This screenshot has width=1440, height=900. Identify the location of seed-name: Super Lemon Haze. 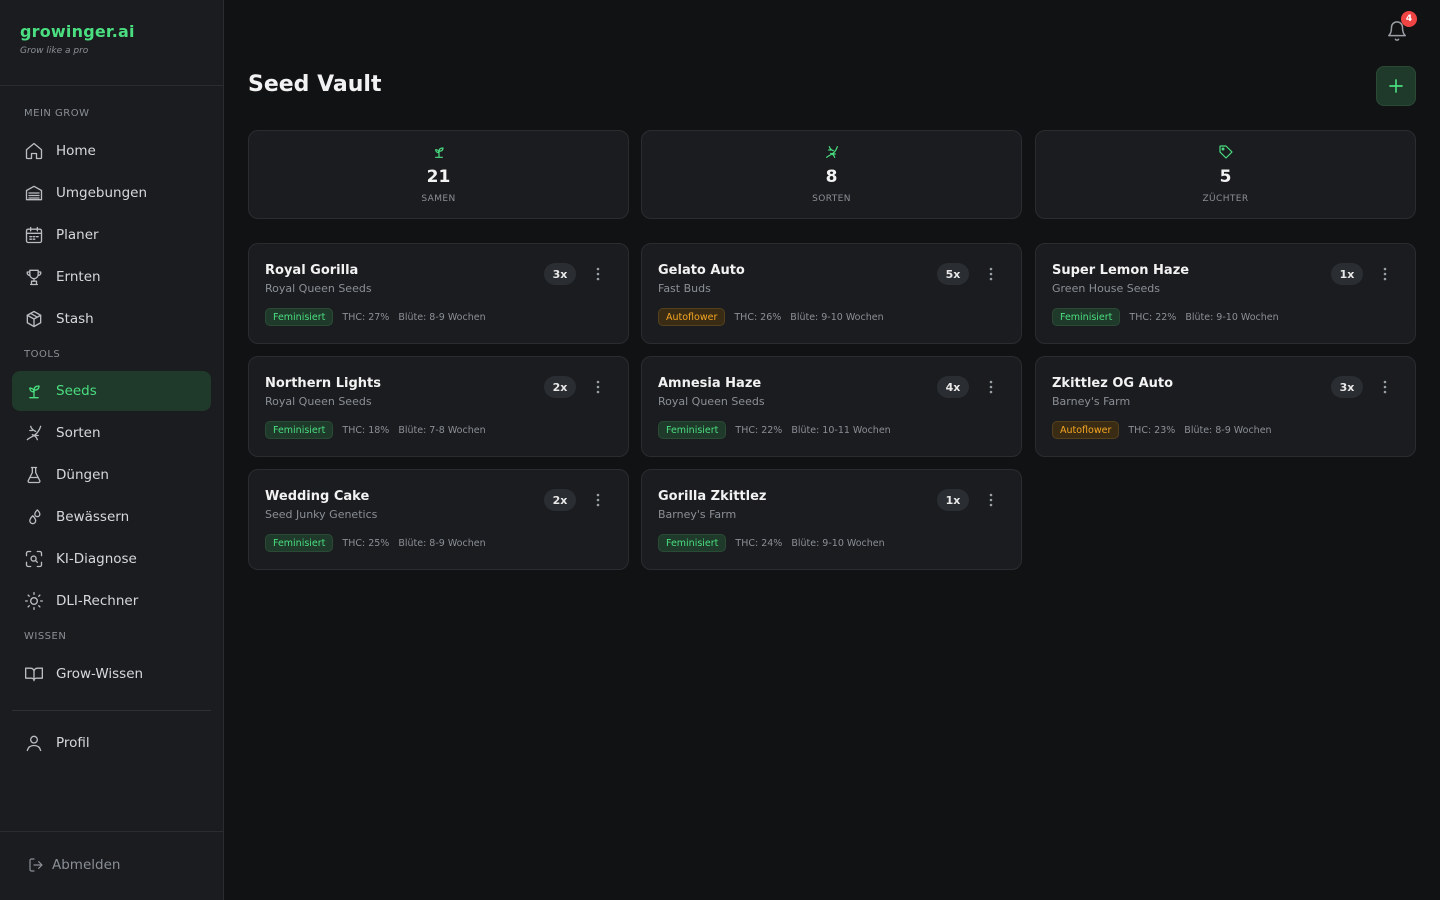
(1121, 270).